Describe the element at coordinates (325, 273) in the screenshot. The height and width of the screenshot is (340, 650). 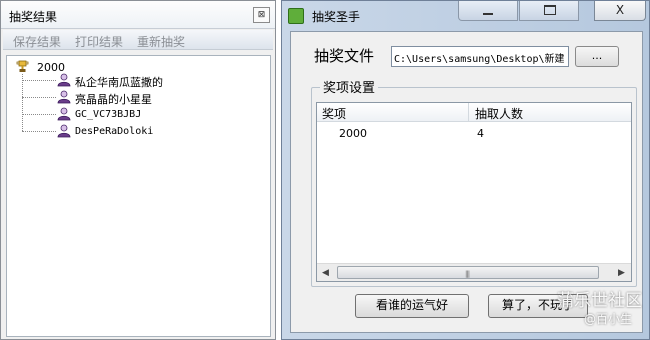
I see `scroll-left-icon: ◀` at that location.